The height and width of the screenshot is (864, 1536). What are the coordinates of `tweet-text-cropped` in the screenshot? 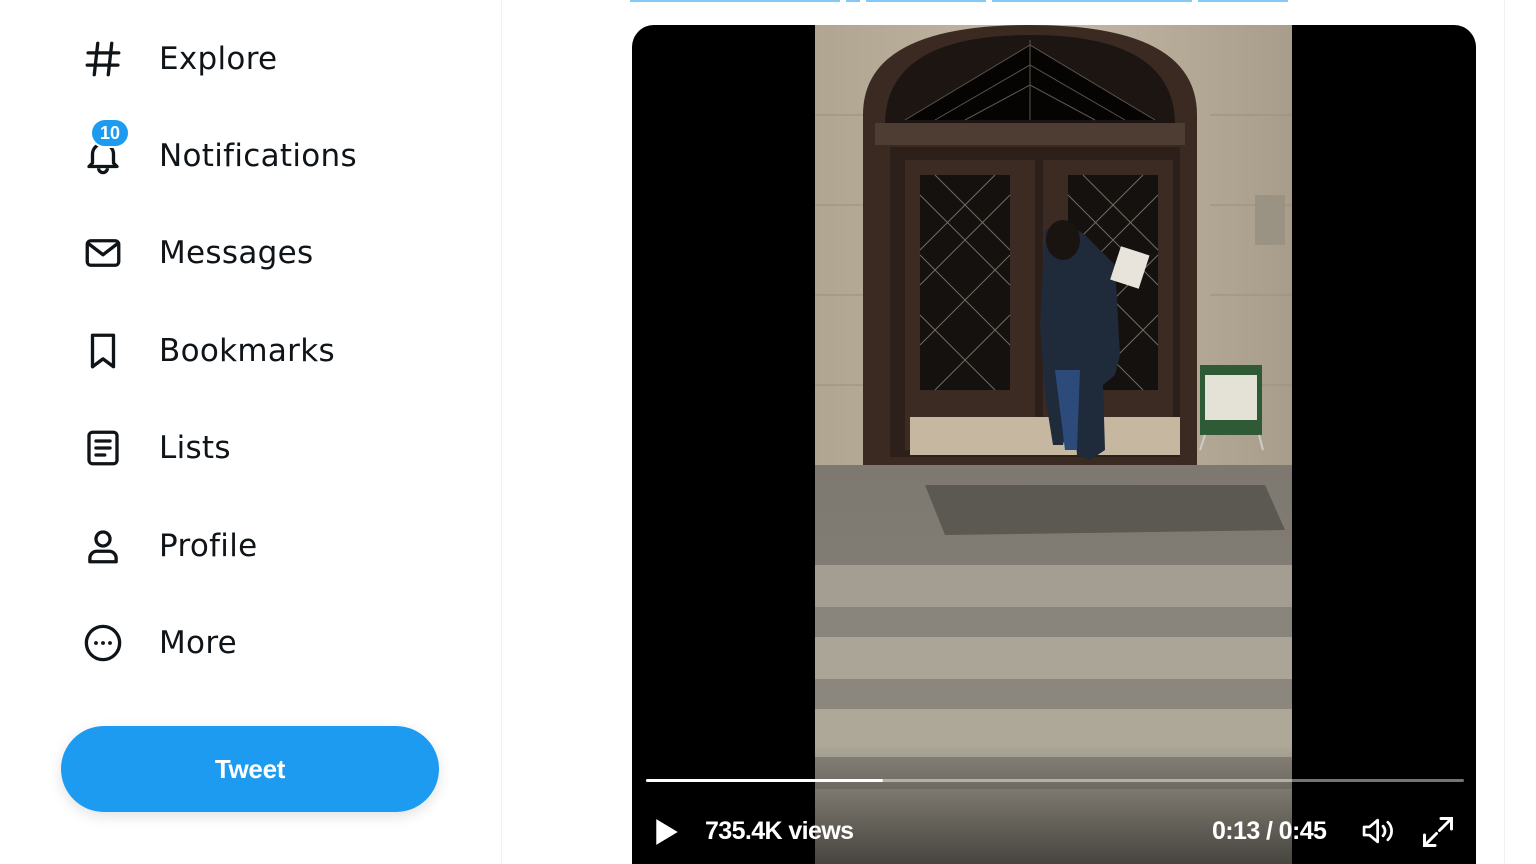 It's located at (960, 1).